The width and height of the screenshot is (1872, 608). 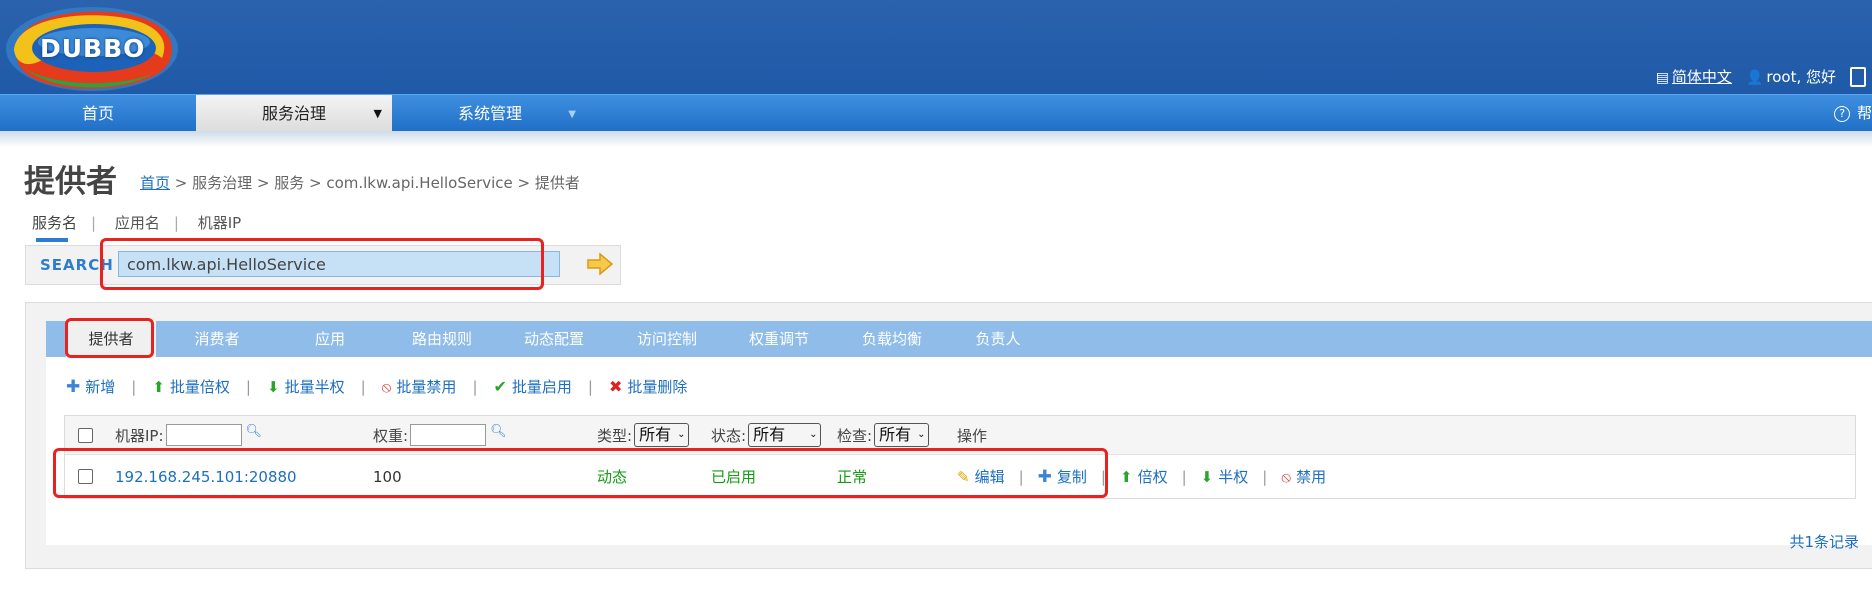 I want to click on provider-type: 动态, so click(x=612, y=477).